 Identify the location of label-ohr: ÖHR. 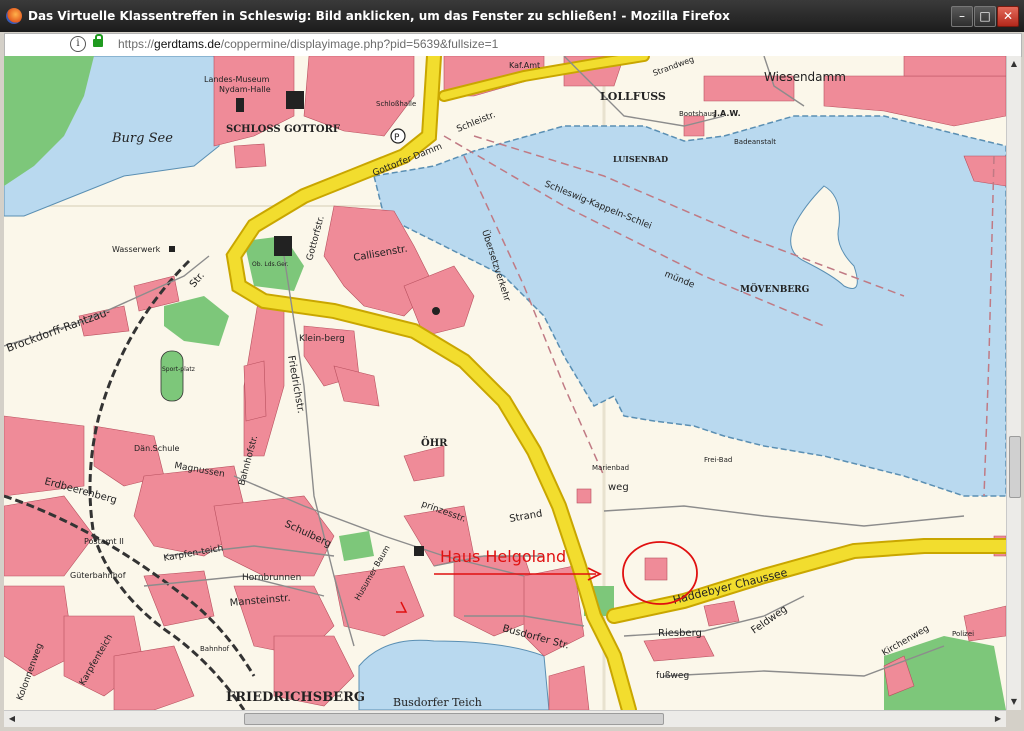
(434, 442).